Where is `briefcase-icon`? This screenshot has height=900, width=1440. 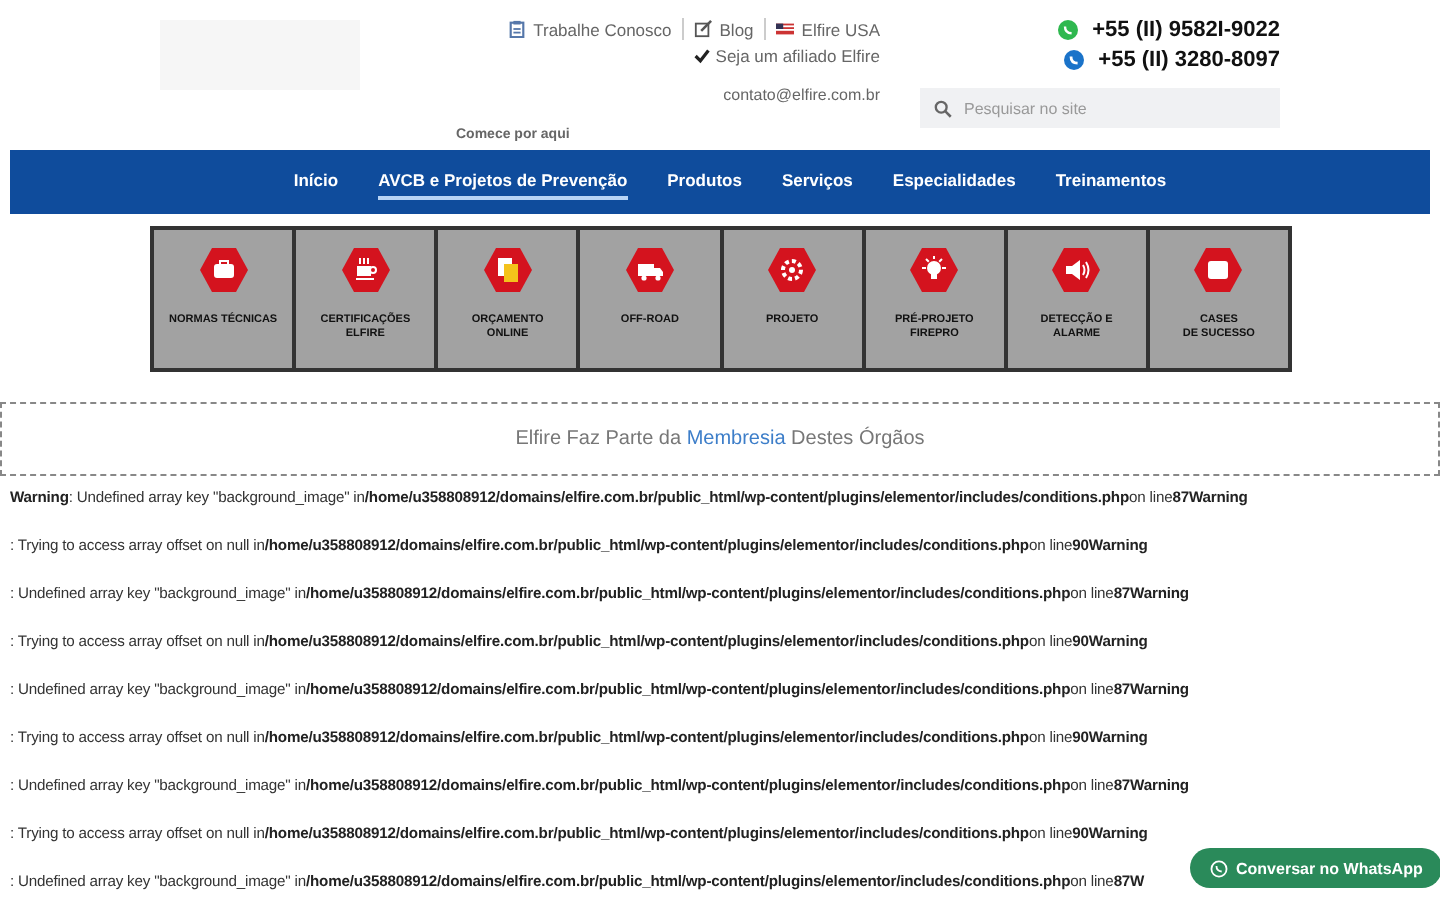
briefcase-icon is located at coordinates (223, 270).